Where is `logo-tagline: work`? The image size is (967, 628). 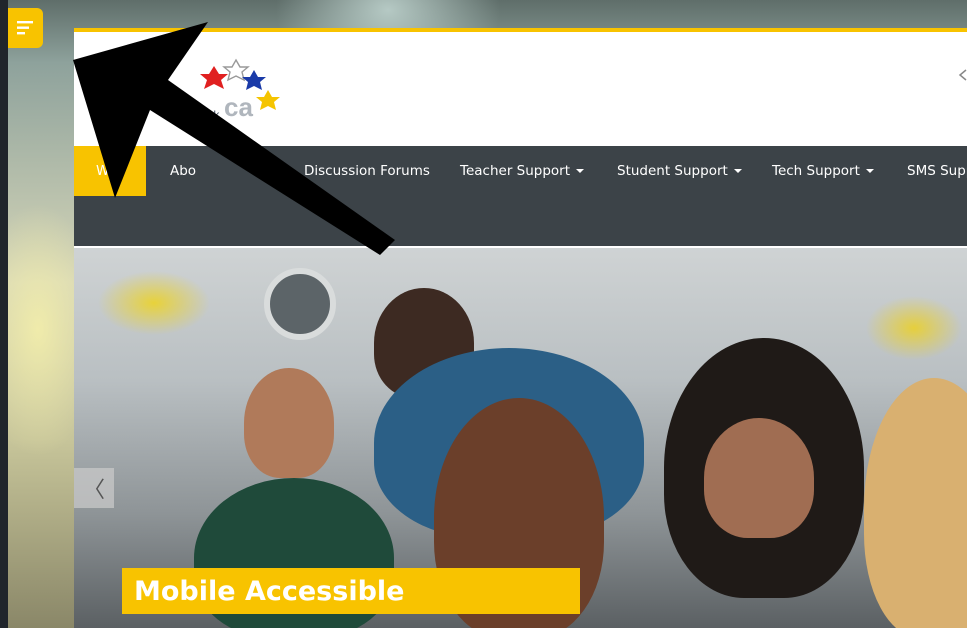 logo-tagline: work is located at coordinates (207, 115).